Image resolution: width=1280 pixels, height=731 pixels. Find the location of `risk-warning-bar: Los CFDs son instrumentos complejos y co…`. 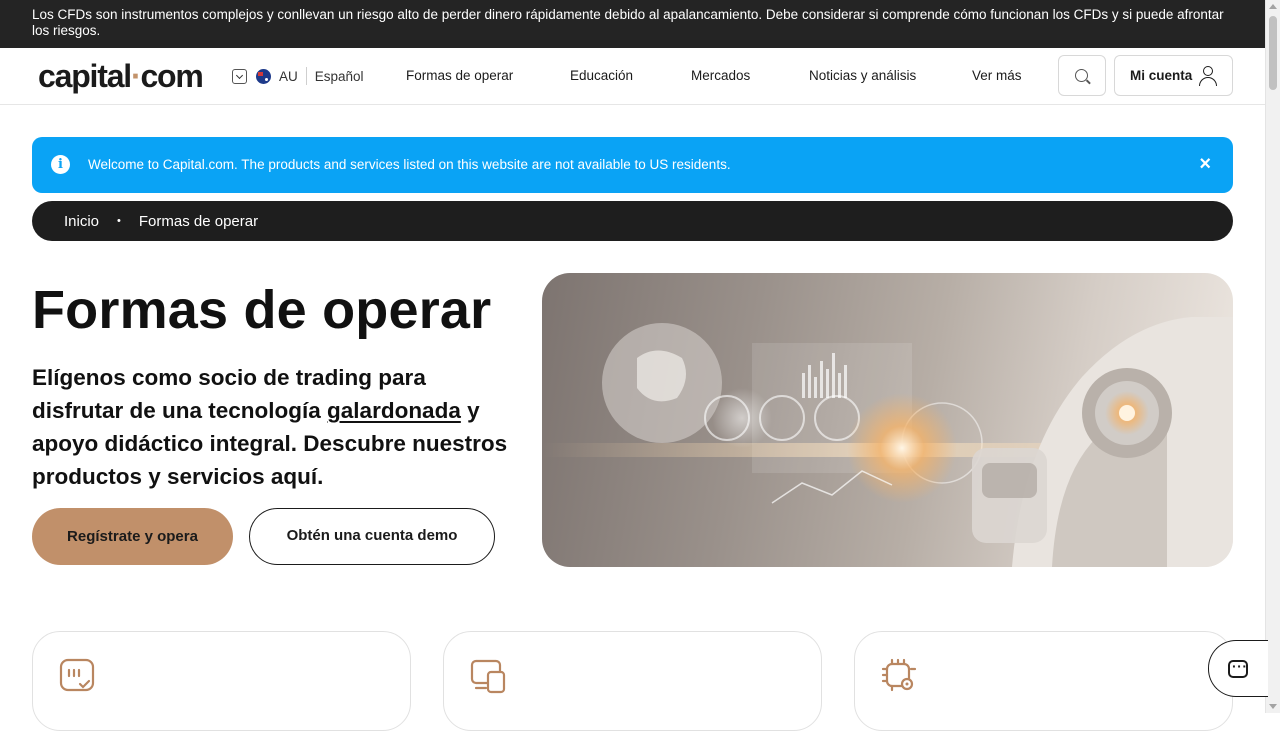

risk-warning-bar: Los CFDs son instrumentos complejos y co… is located at coordinates (632, 24).